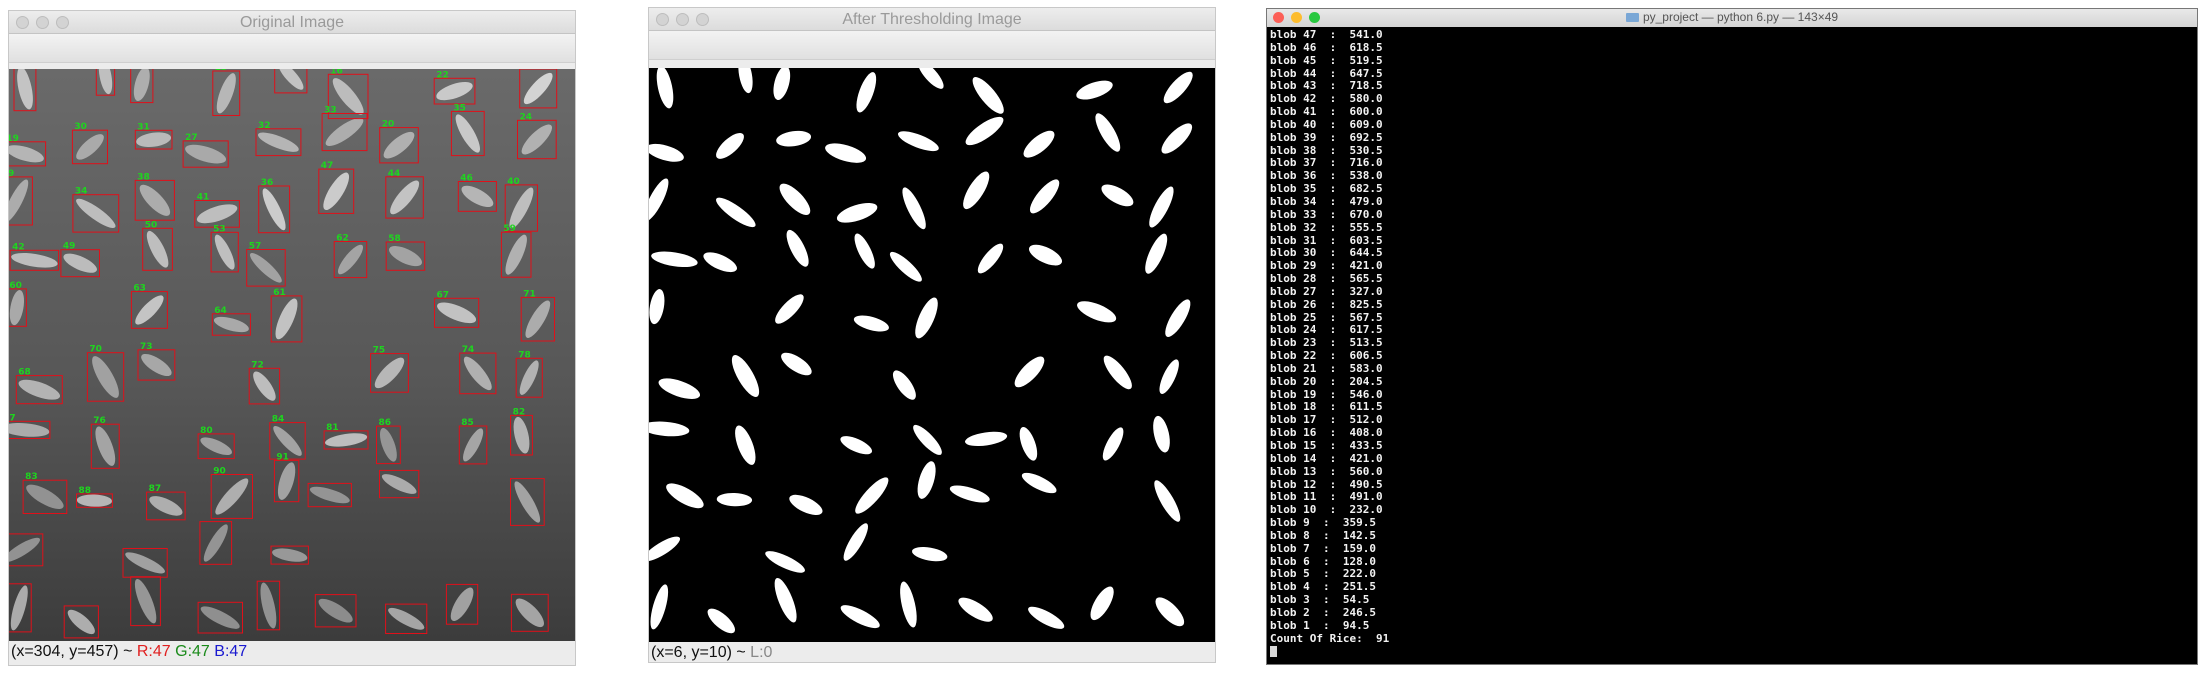  I want to click on terminal-line: blob 12 : 490.5, so click(1326, 484).